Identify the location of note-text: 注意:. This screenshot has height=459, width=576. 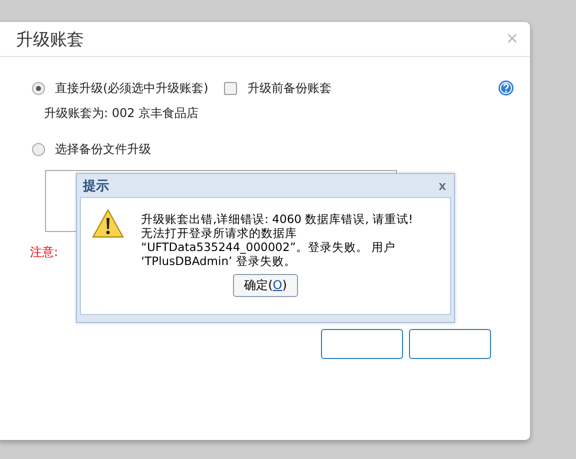
(44, 252).